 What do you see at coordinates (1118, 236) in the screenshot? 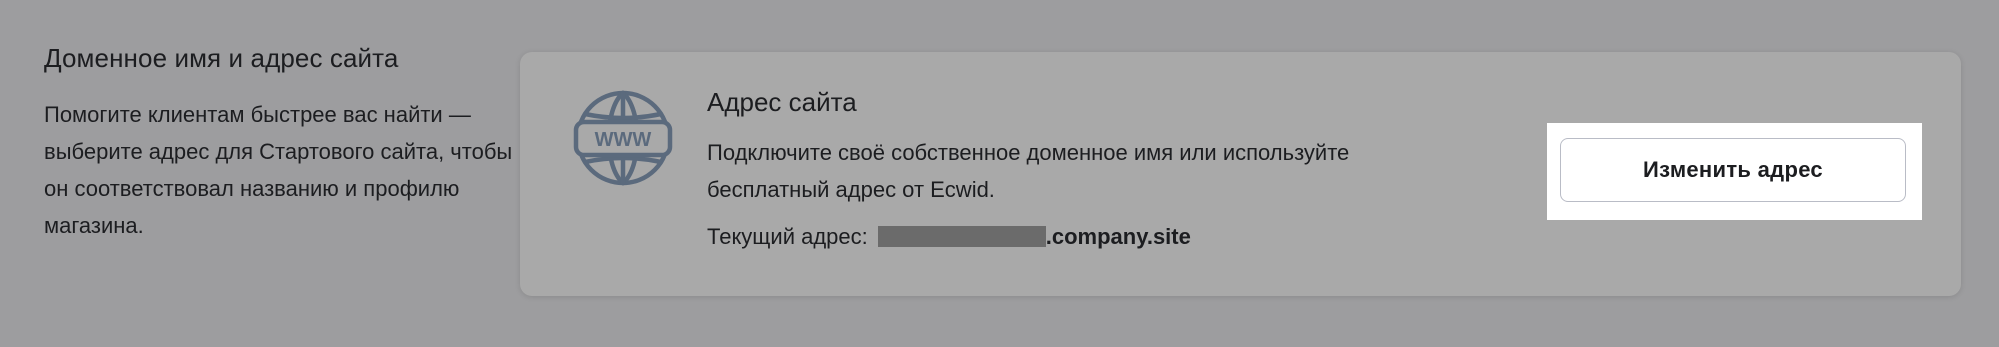
I see `current-domain-suffix: .company.site` at bounding box center [1118, 236].